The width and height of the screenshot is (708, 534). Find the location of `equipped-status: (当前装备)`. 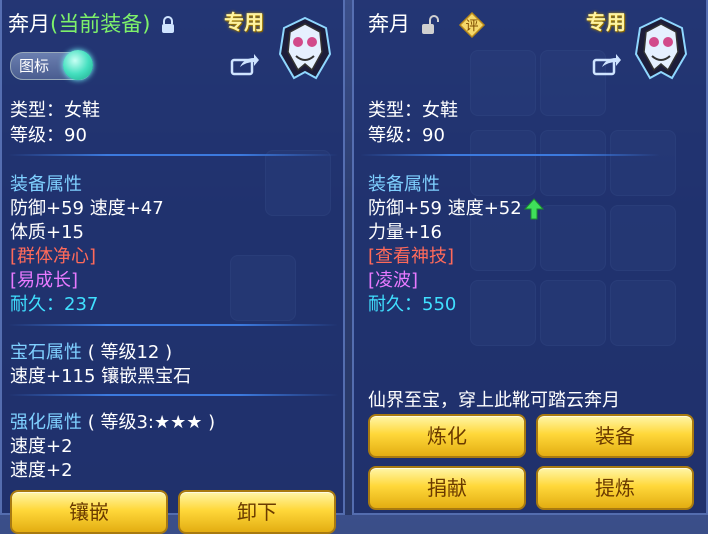

equipped-status: (当前装备) is located at coordinates (100, 24).